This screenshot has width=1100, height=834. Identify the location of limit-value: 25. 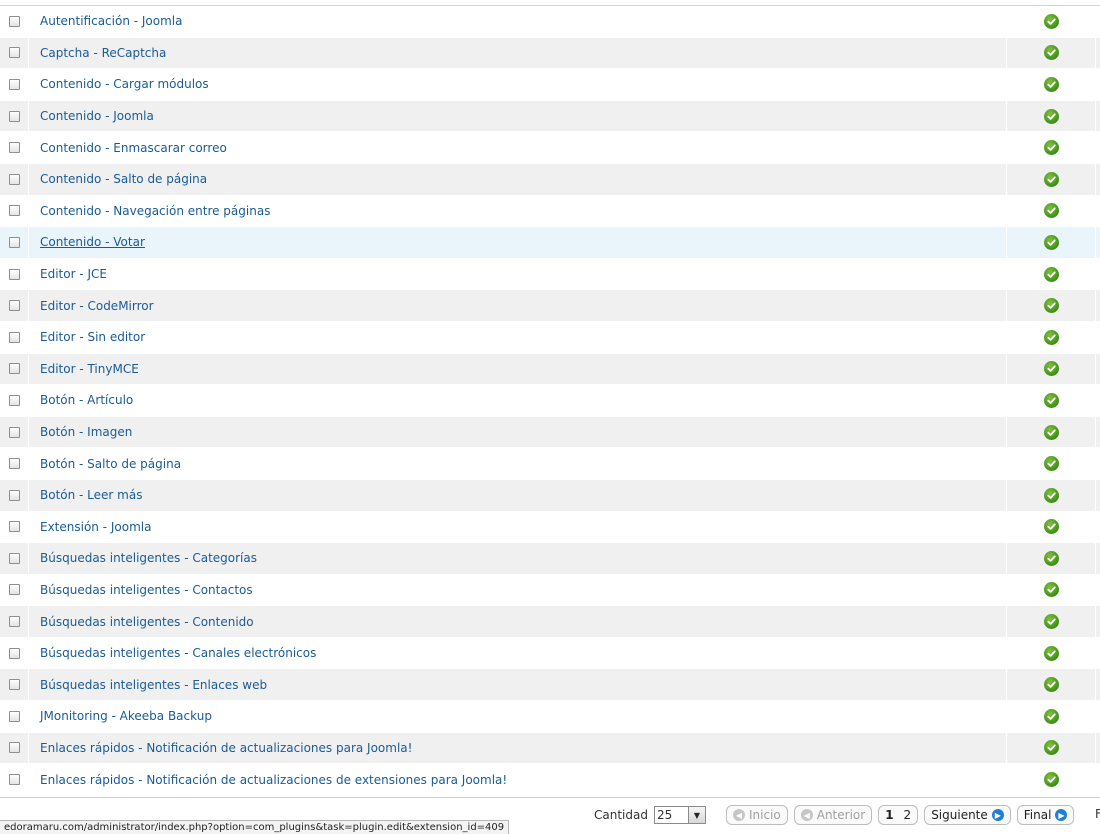
(664, 815).